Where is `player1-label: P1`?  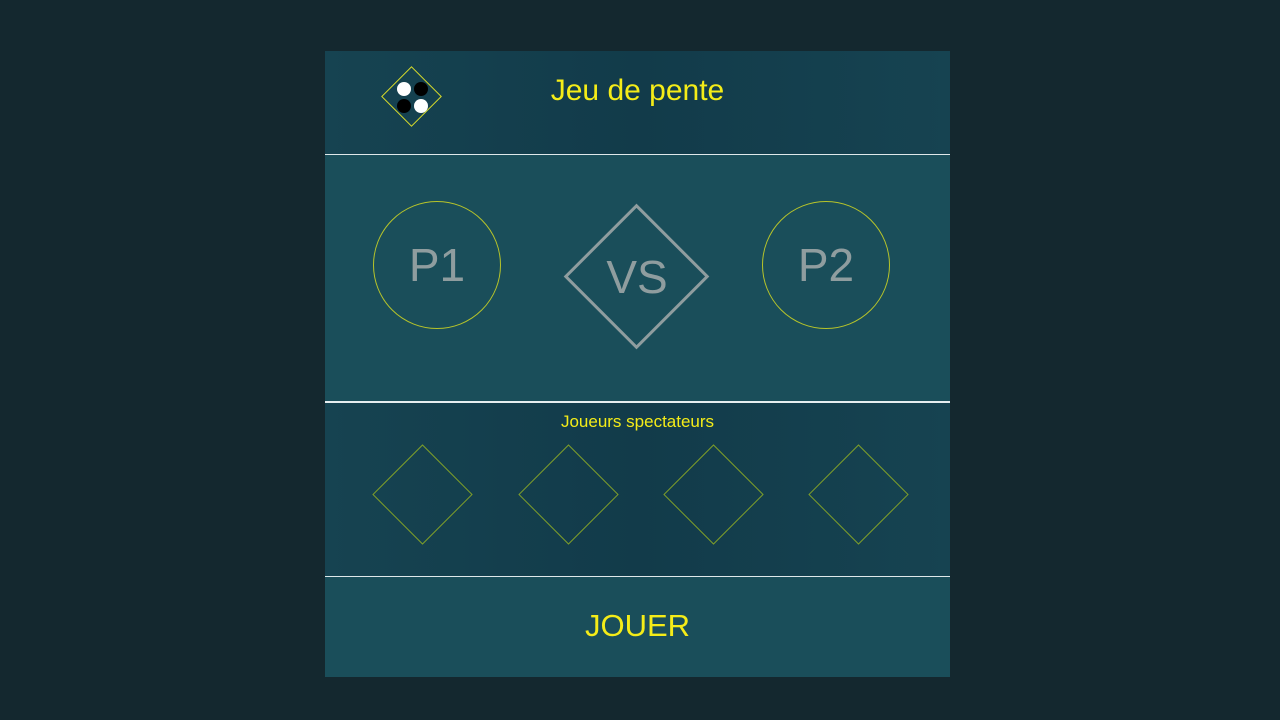 player1-label: P1 is located at coordinates (437, 265).